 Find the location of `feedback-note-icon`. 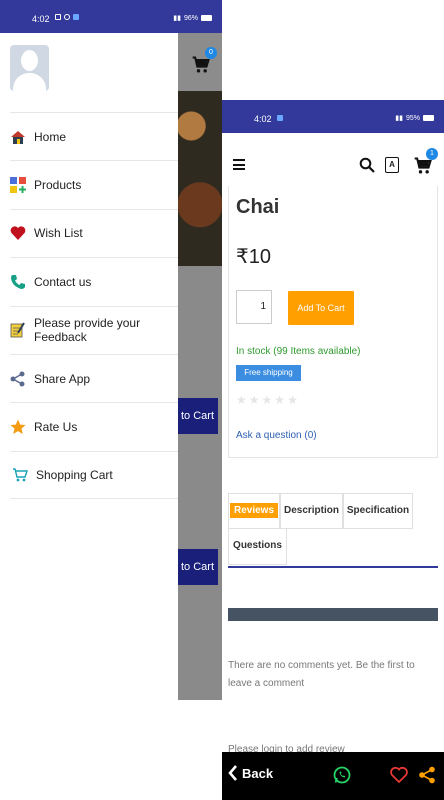

feedback-note-icon is located at coordinates (18, 330).